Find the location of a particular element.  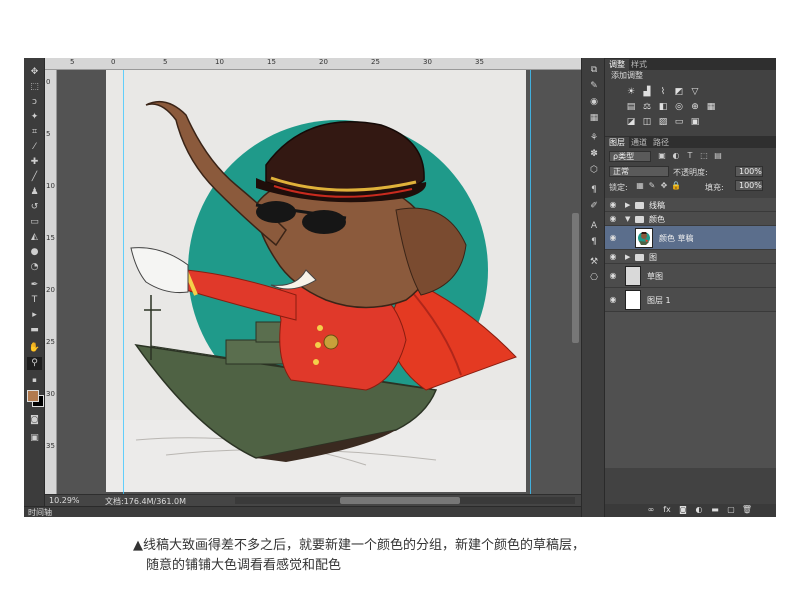

horizontal-scrollbar is located at coordinates (405, 500).